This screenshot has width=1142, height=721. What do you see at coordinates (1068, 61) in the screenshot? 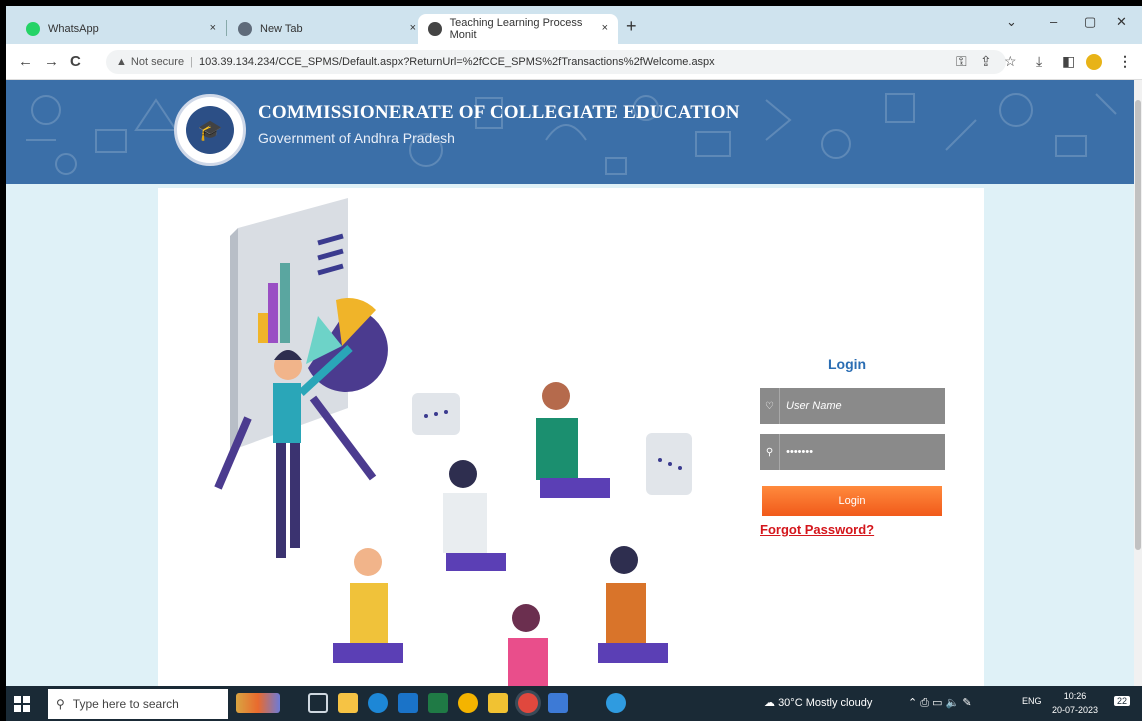
I see `sidepanel-icon: ◧` at bounding box center [1068, 61].